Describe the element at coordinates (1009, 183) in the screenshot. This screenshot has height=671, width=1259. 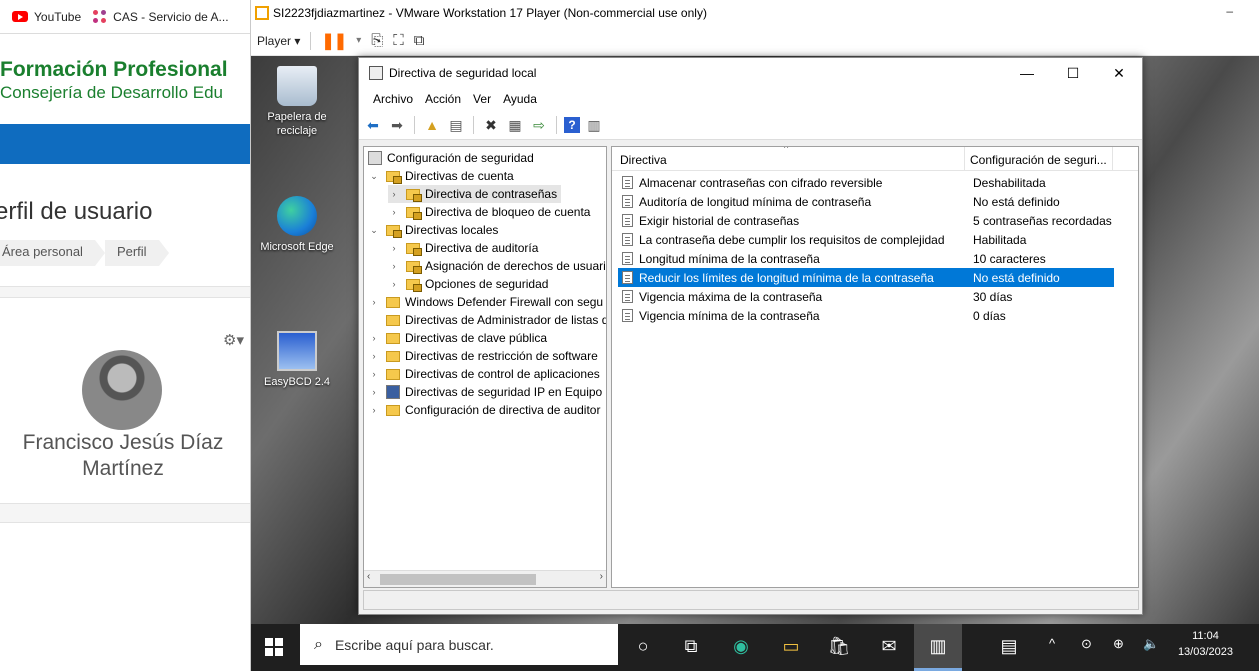
I see `policy-setting: Deshabilitada` at that location.